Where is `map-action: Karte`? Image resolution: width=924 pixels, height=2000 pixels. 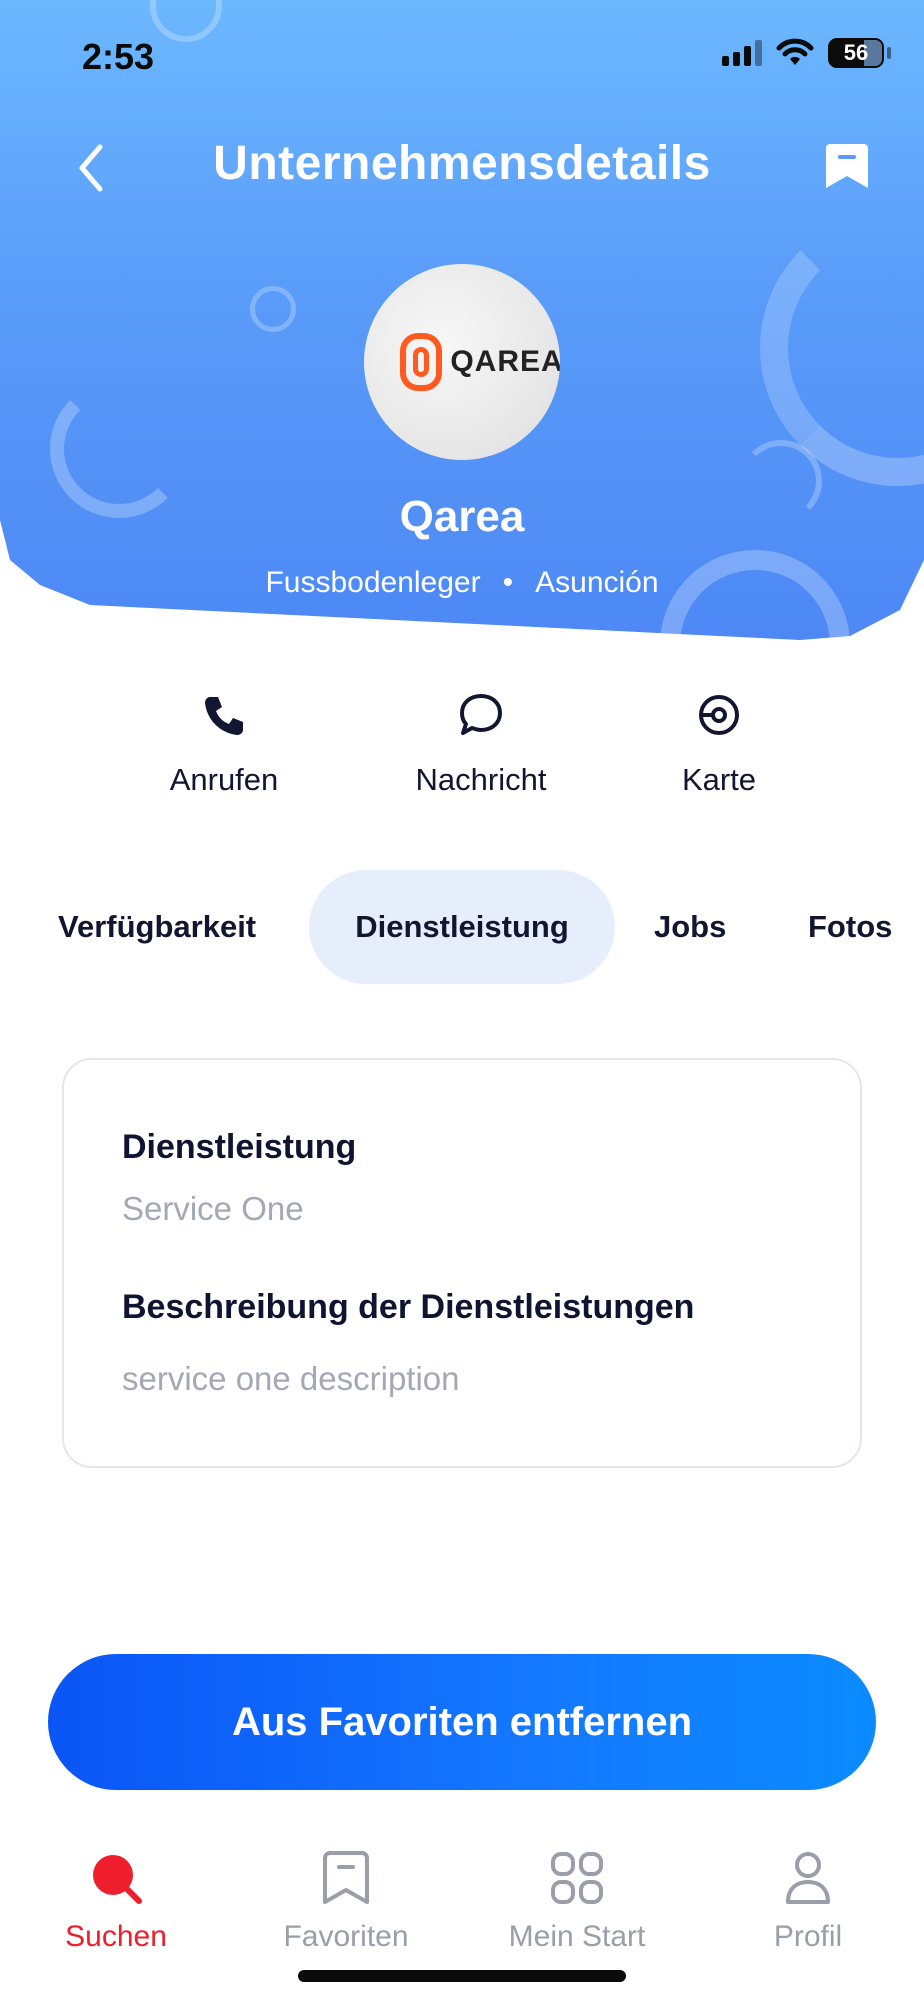
map-action: Karte is located at coordinates (719, 744).